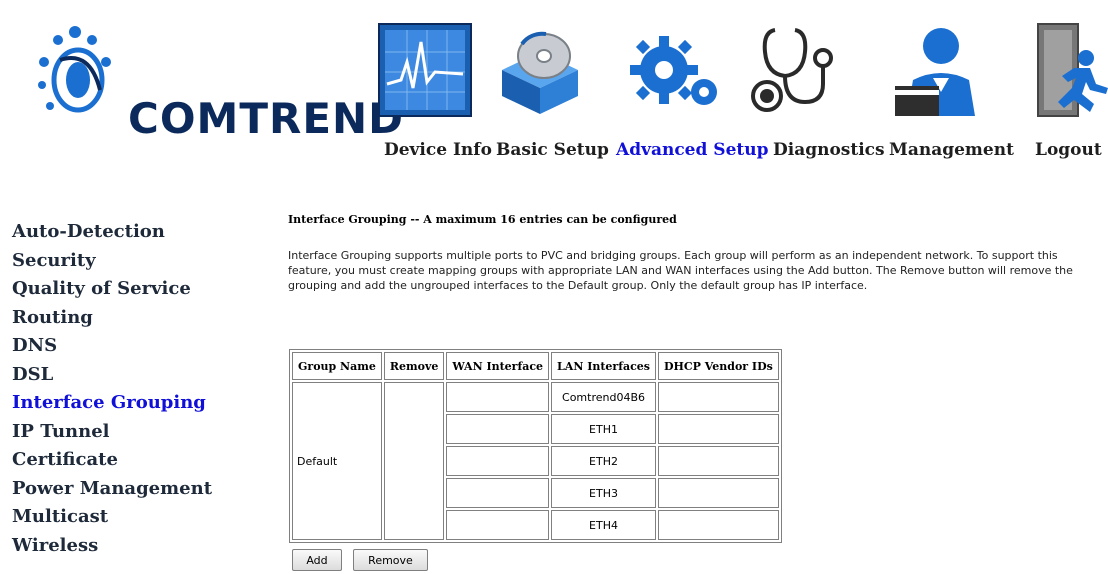  I want to click on advanced-setup-icon, so click(676, 70).